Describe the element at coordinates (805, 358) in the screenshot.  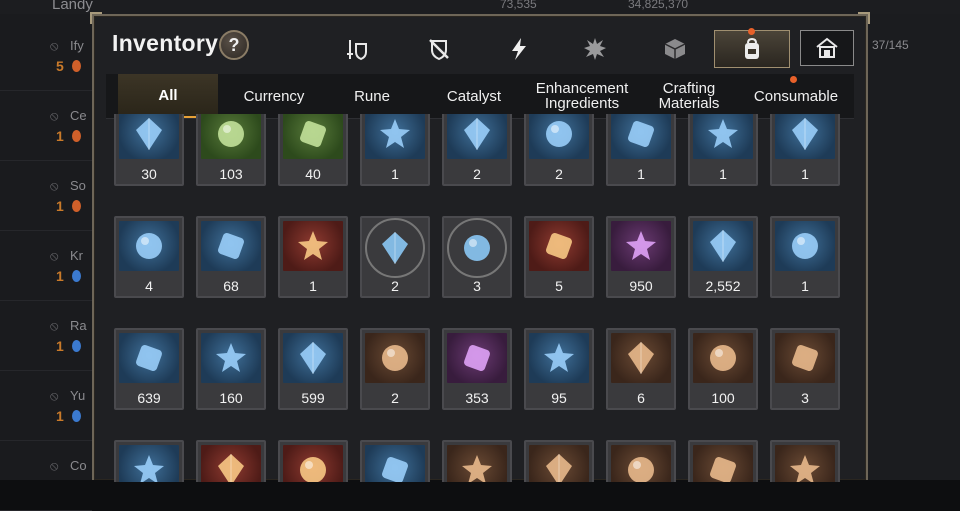
I see `cross-badge-icon` at that location.